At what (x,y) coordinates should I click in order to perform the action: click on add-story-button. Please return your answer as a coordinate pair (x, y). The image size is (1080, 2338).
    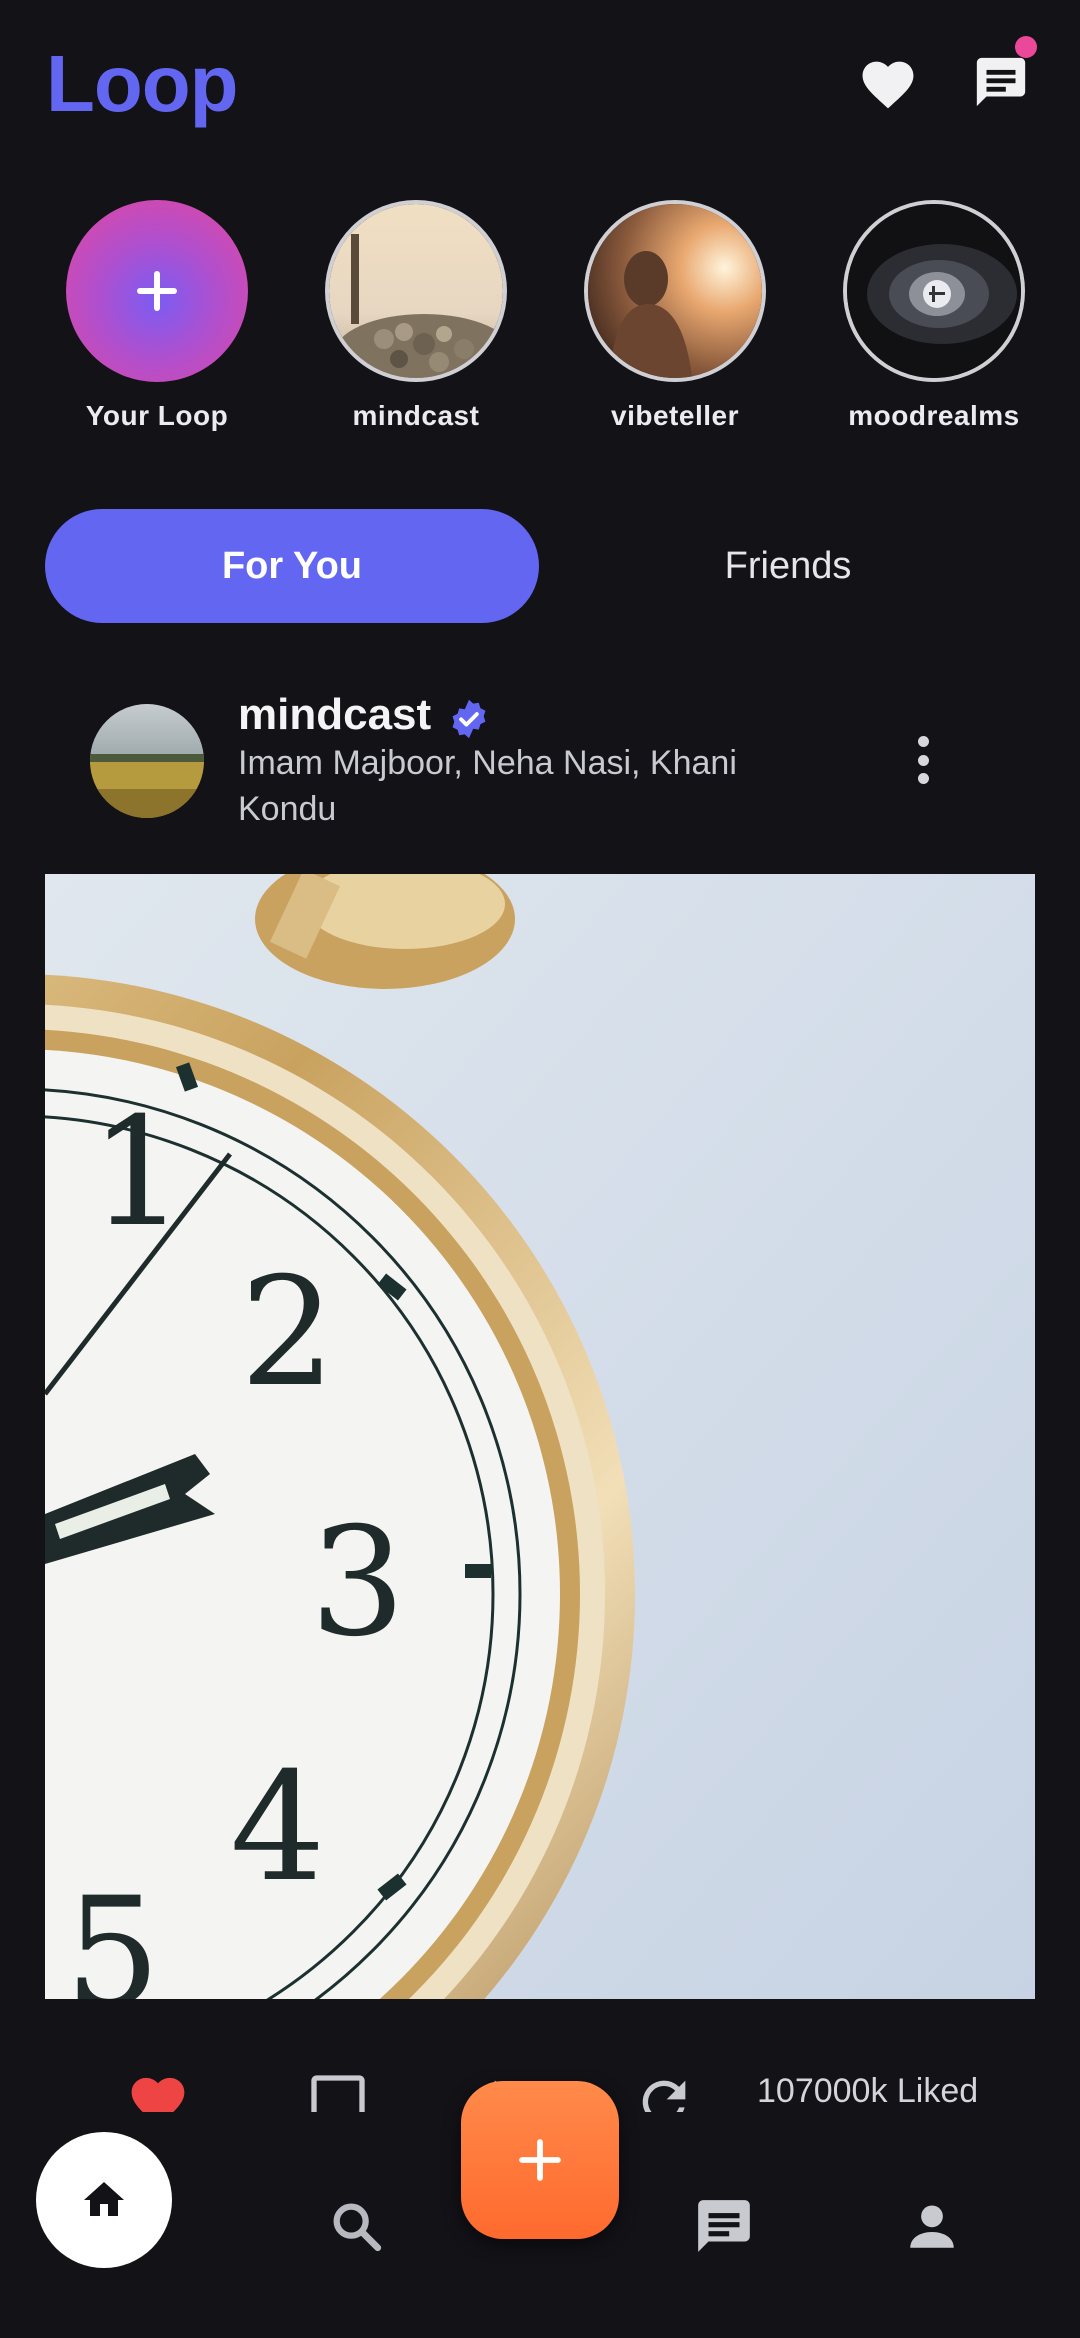
    Looking at the image, I should click on (157, 291).